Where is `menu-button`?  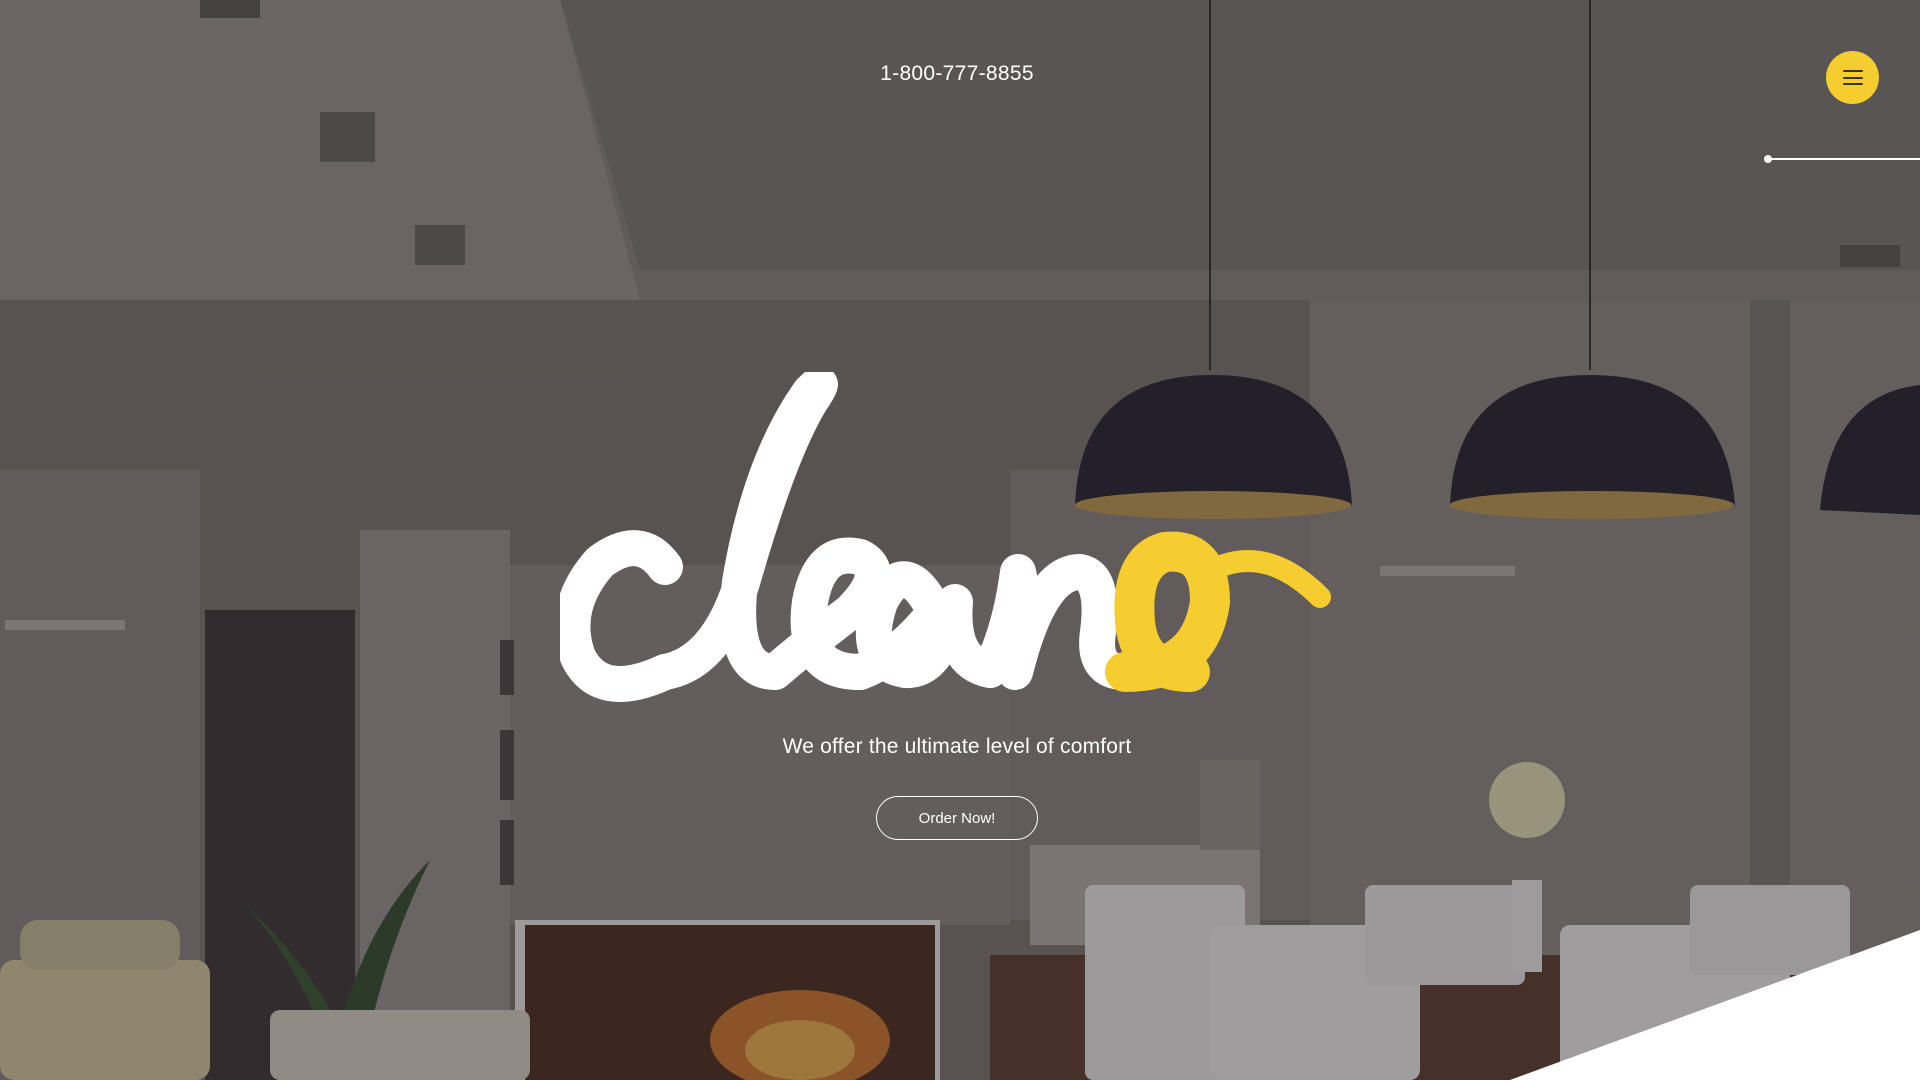 menu-button is located at coordinates (1852, 77).